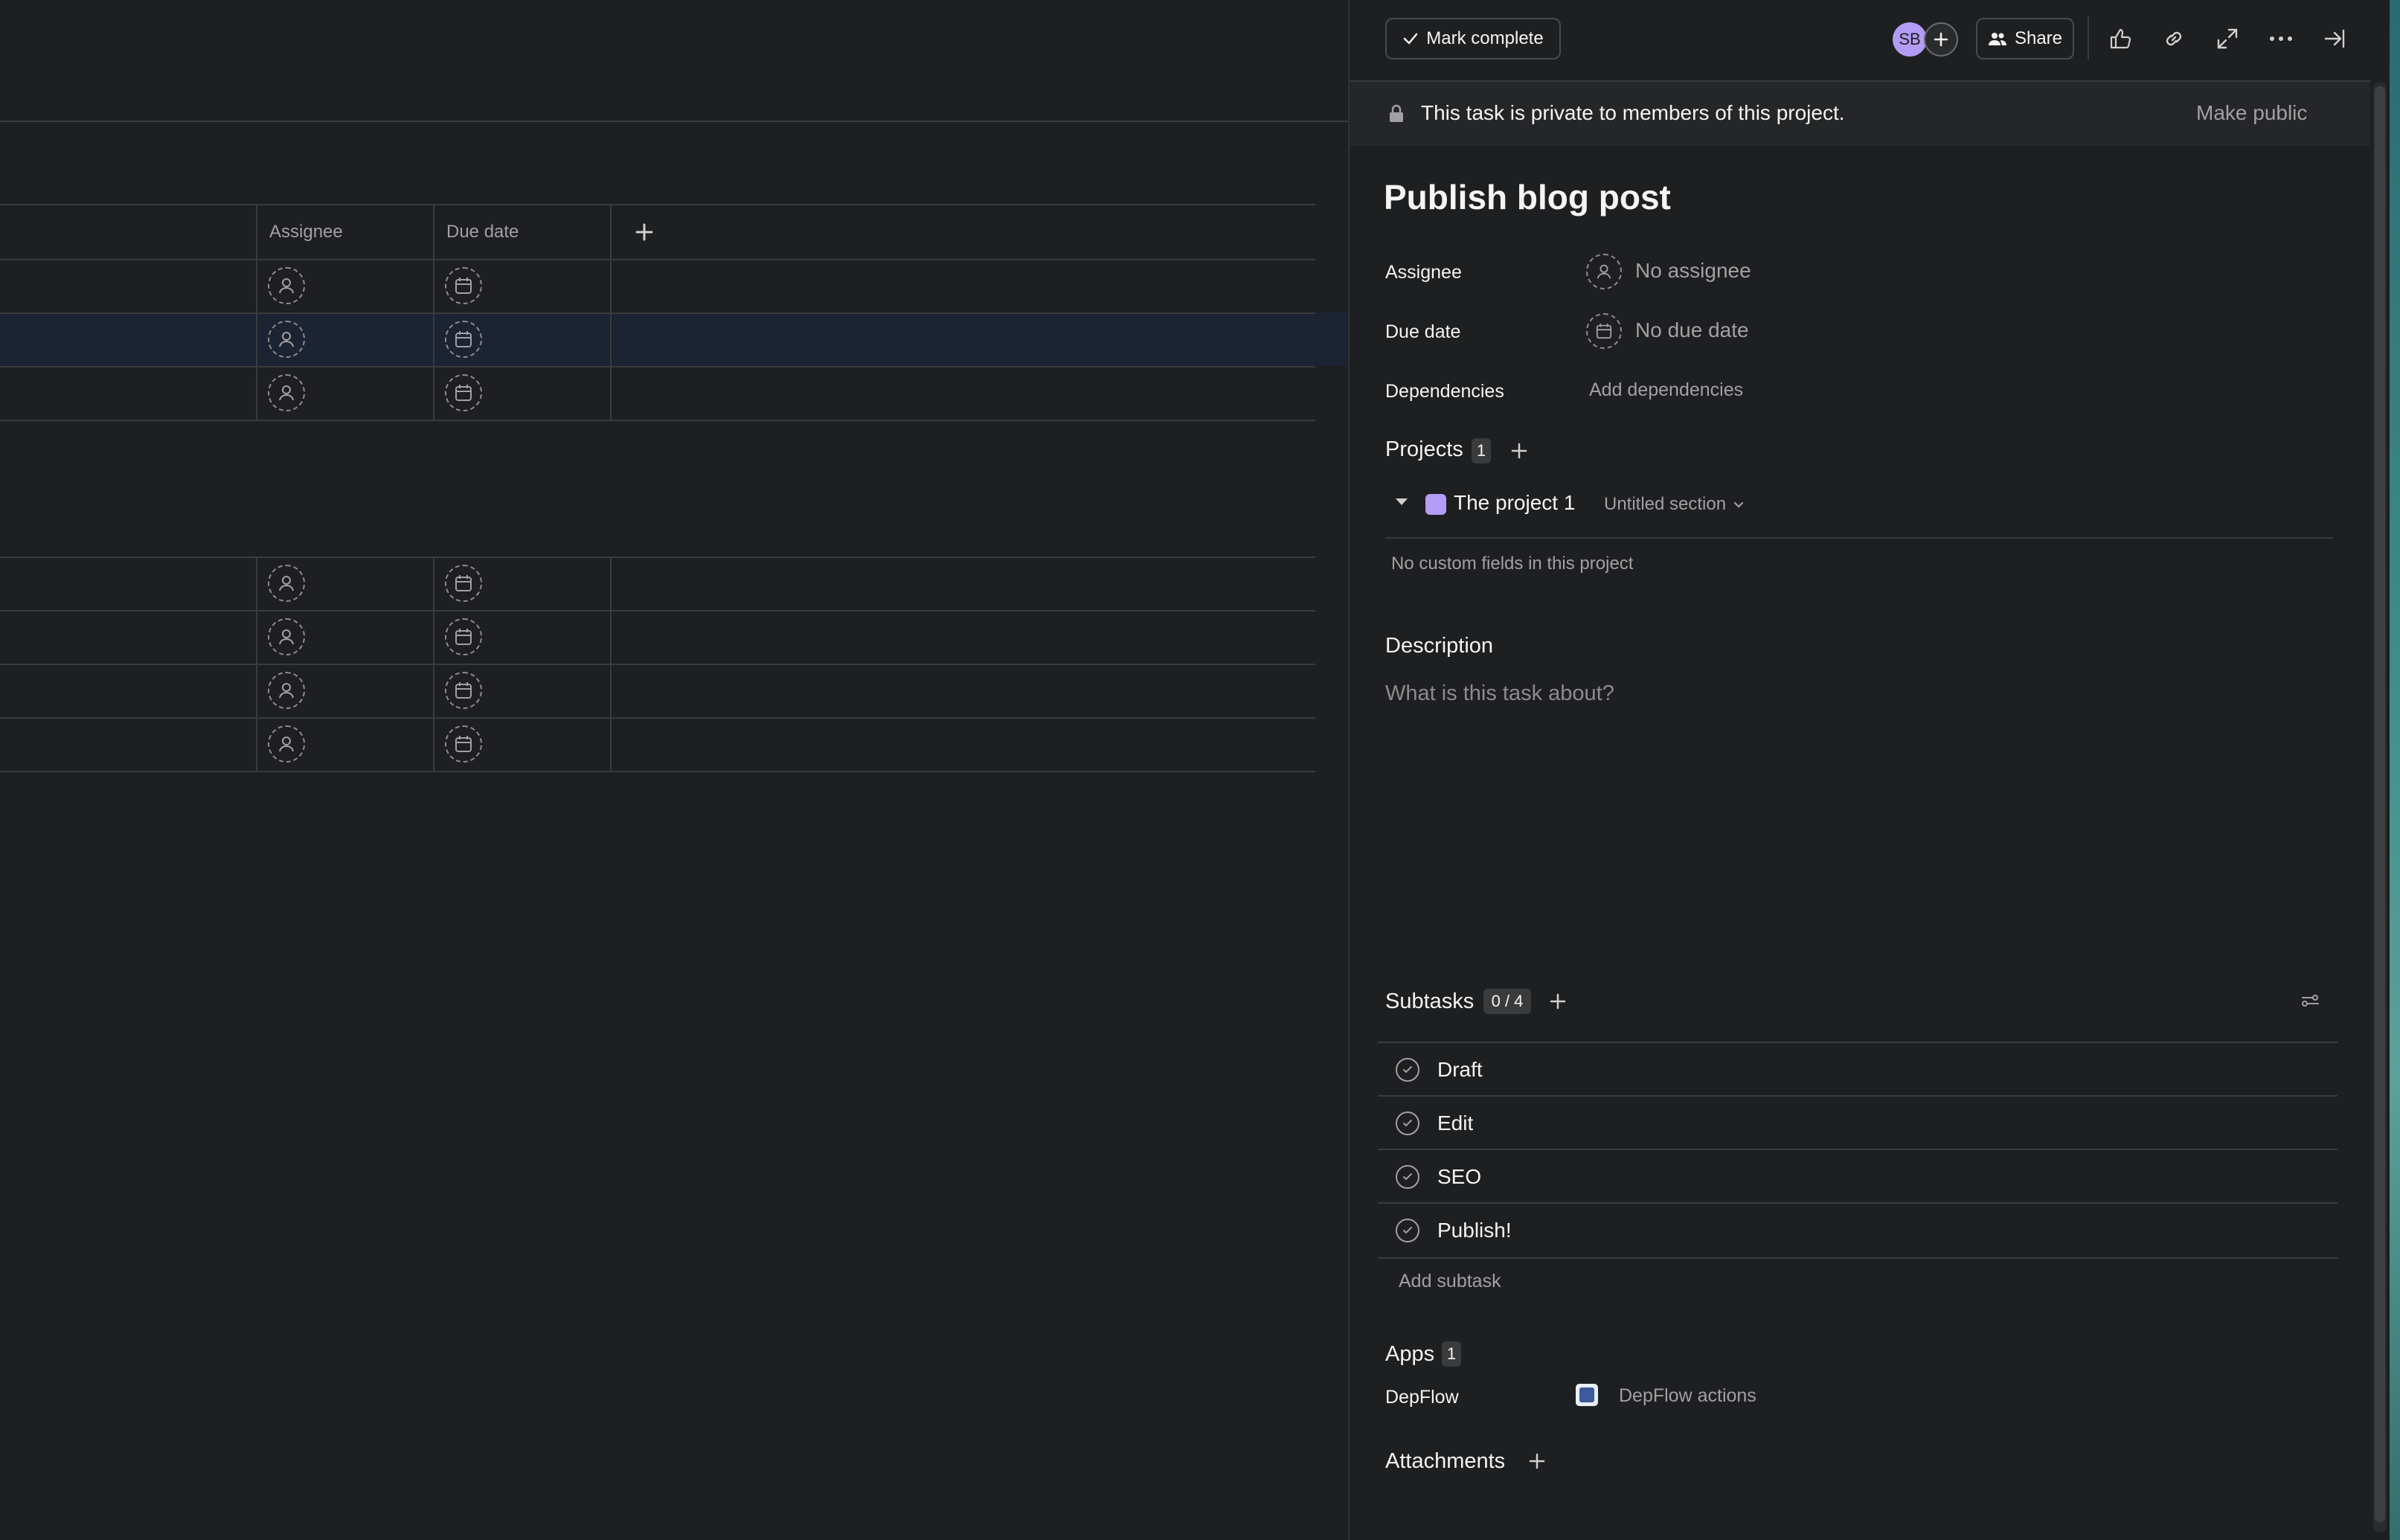 Image resolution: width=2400 pixels, height=1540 pixels. I want to click on close-panel-icon, so click(2334, 38).